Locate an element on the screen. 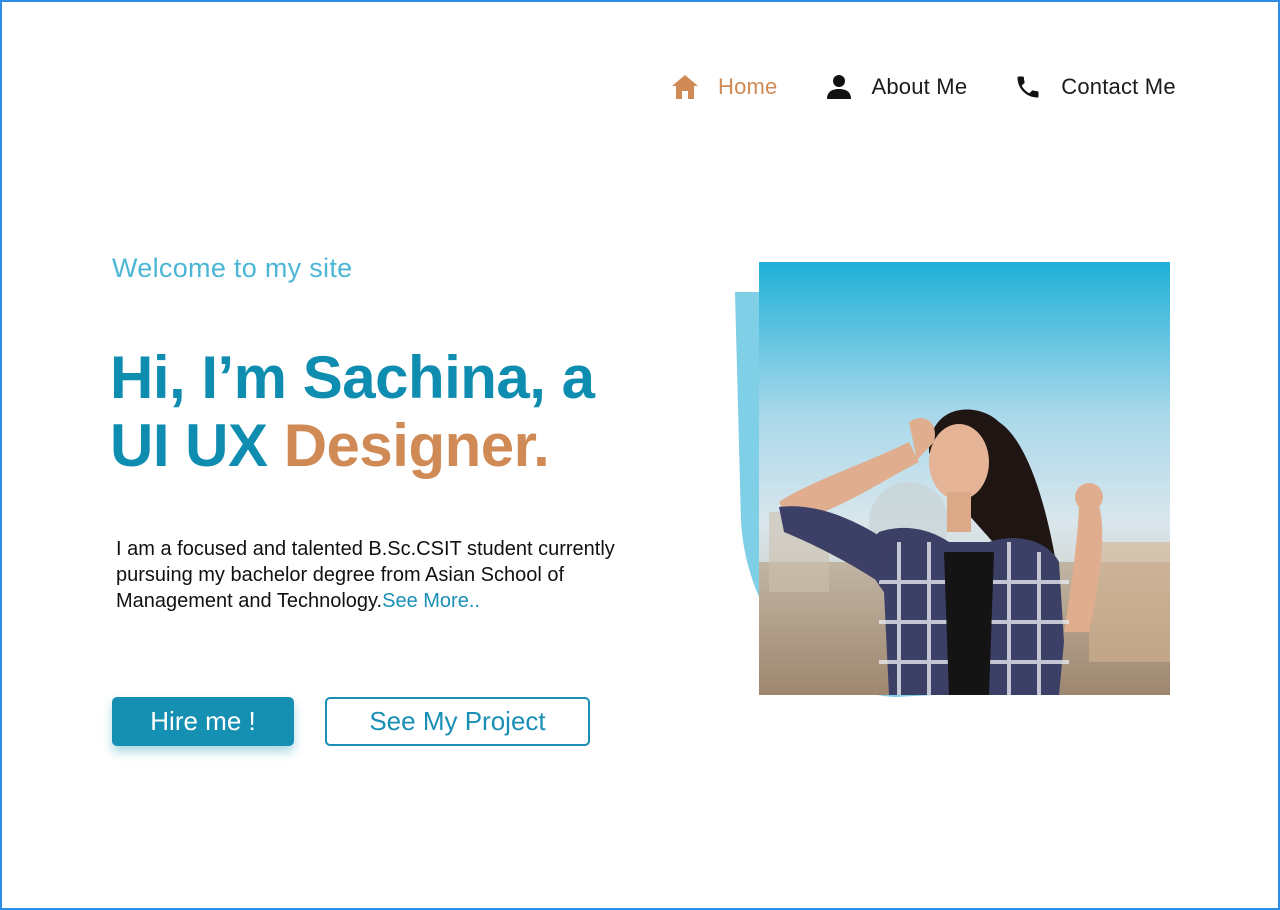  phone-icon is located at coordinates (1028, 87).